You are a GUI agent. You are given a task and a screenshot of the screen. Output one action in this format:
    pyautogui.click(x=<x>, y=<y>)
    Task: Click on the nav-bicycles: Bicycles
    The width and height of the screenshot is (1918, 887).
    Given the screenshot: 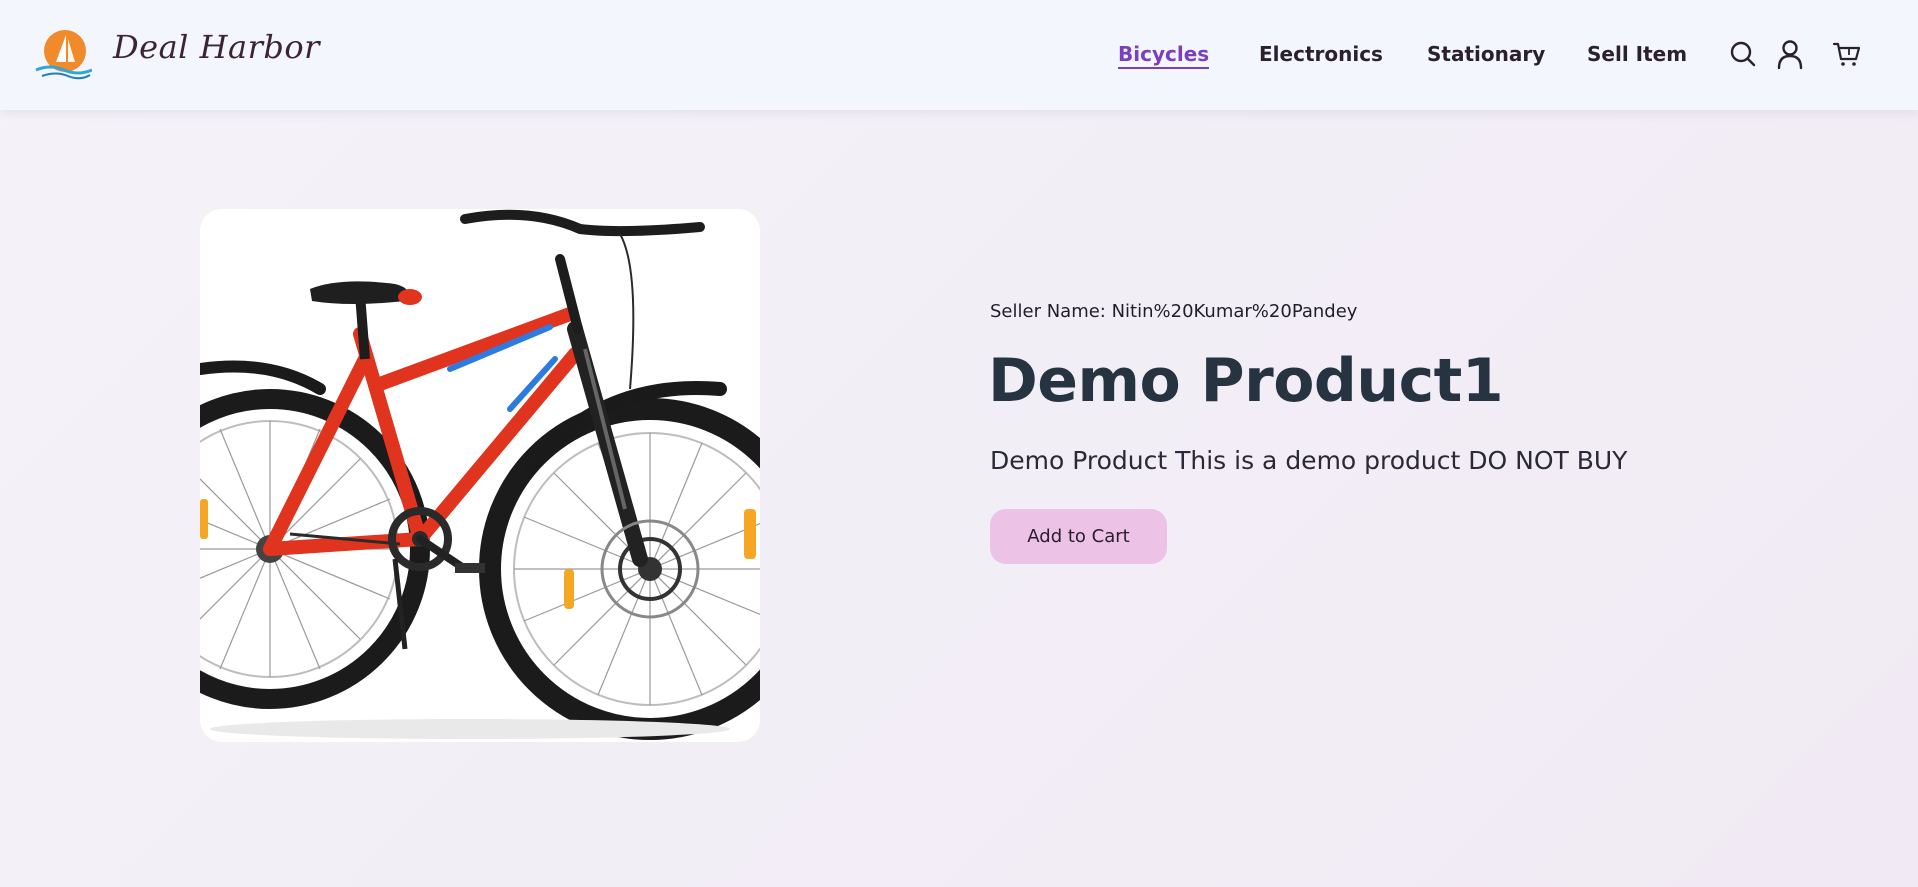 What is the action you would take?
    pyautogui.click(x=1164, y=55)
    